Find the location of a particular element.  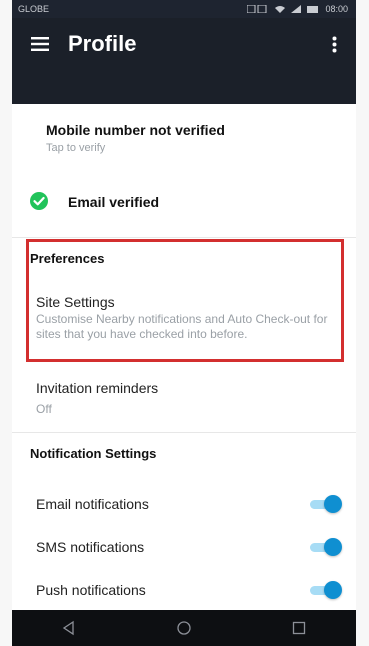

nfc-icon is located at coordinates (257, 9).